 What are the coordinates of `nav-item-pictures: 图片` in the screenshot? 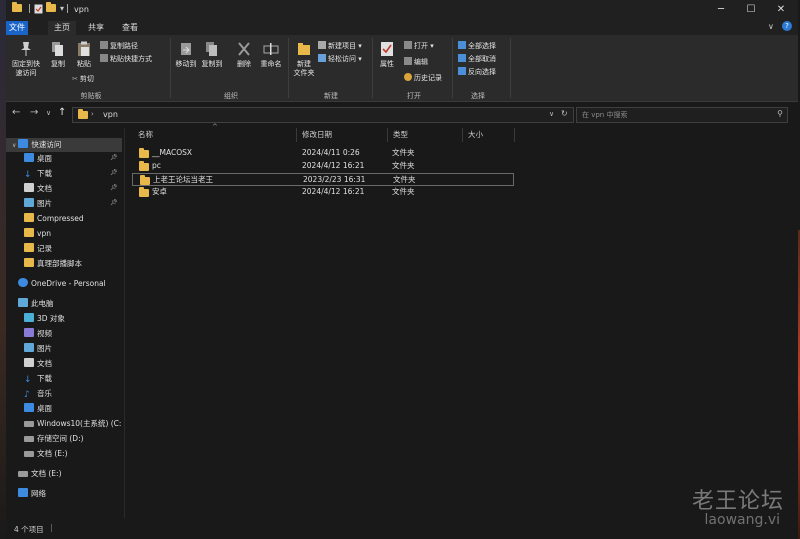 It's located at (38, 204).